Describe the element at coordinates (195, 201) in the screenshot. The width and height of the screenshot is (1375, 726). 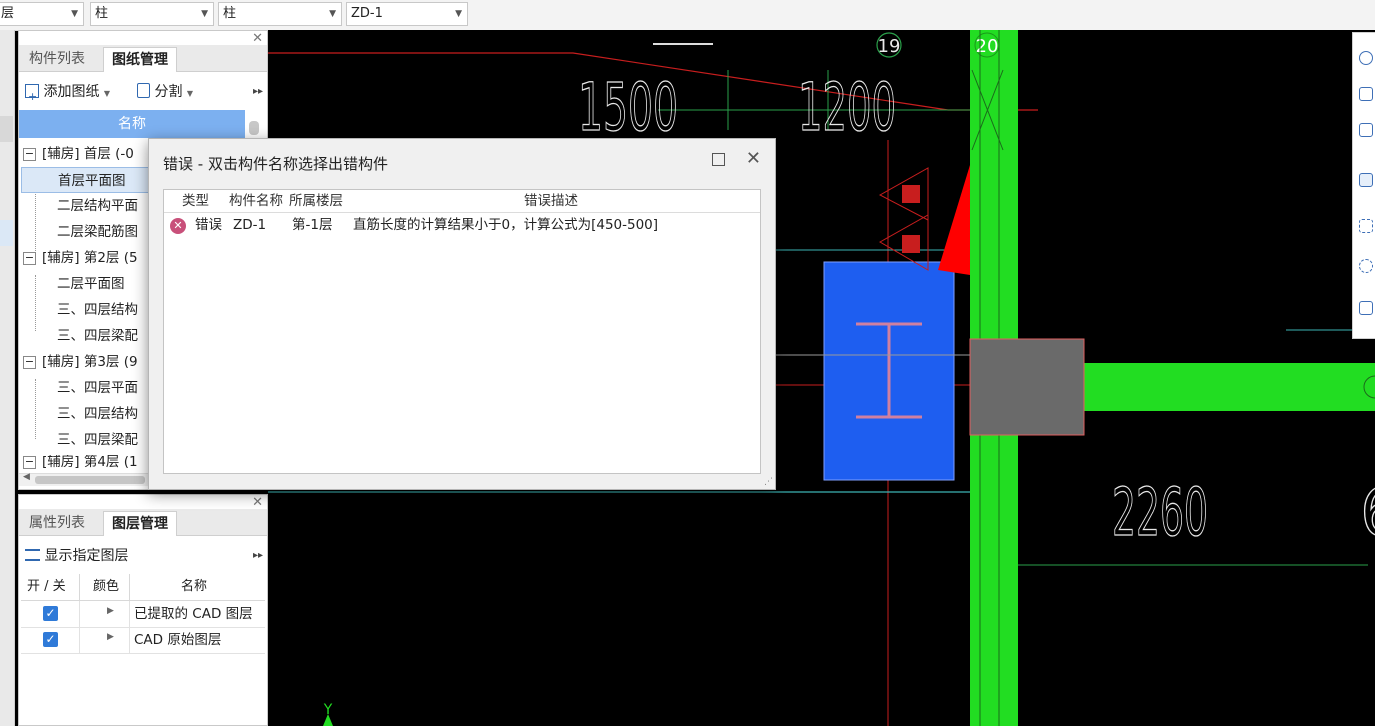
I see `col-type: 类型` at that location.